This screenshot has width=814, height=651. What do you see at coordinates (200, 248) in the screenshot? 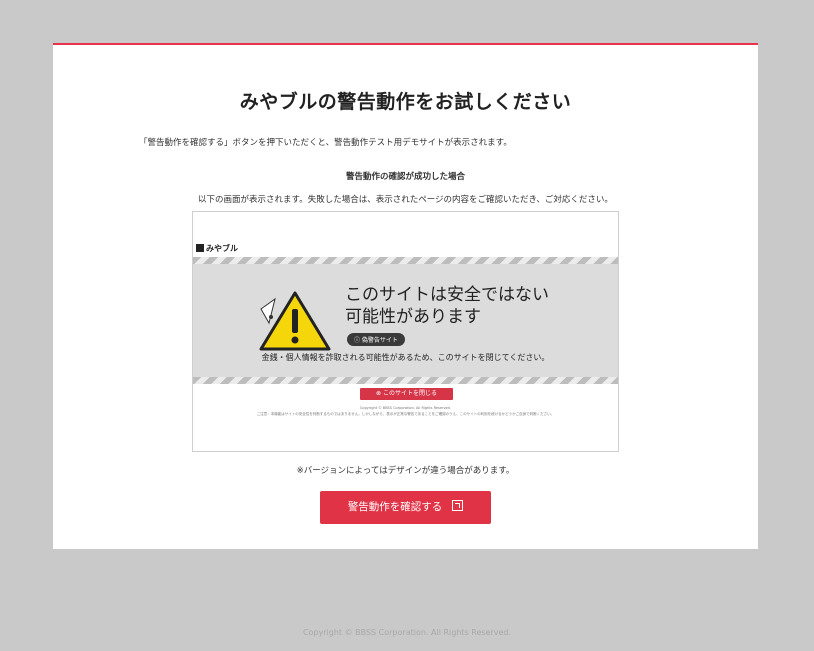
I see `logo-mark-icon` at bounding box center [200, 248].